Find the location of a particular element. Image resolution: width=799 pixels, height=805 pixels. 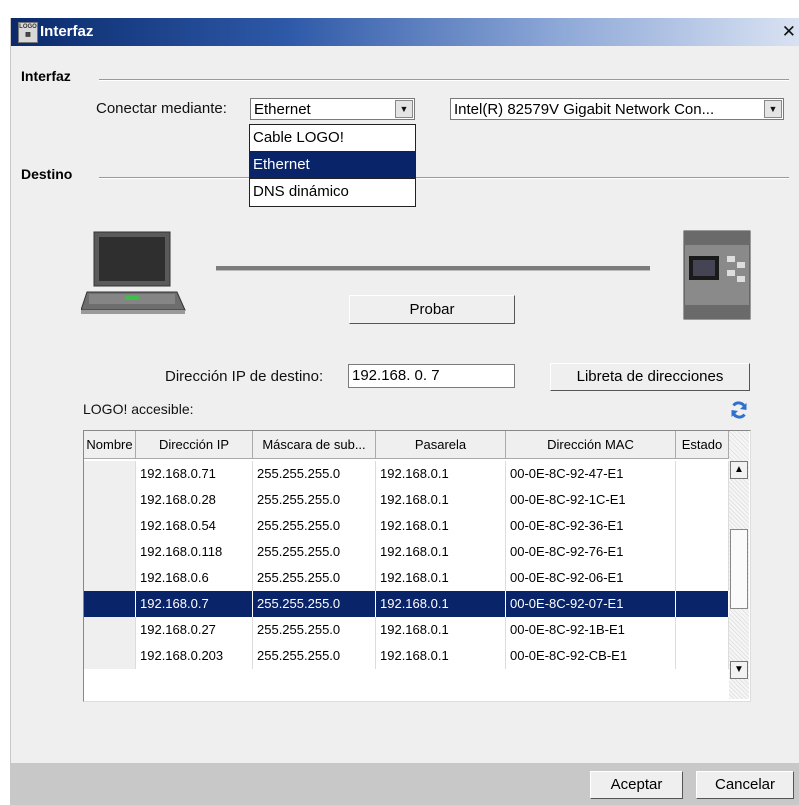

interface-separator is located at coordinates (444, 80).